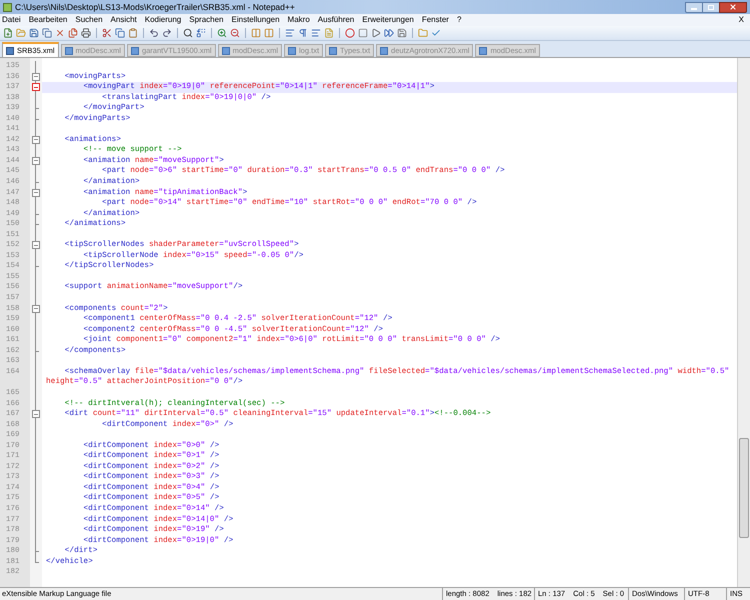 This screenshot has height=600, width=750. Describe the element at coordinates (743, 322) in the screenshot. I see `vertical-scrollbar` at that location.